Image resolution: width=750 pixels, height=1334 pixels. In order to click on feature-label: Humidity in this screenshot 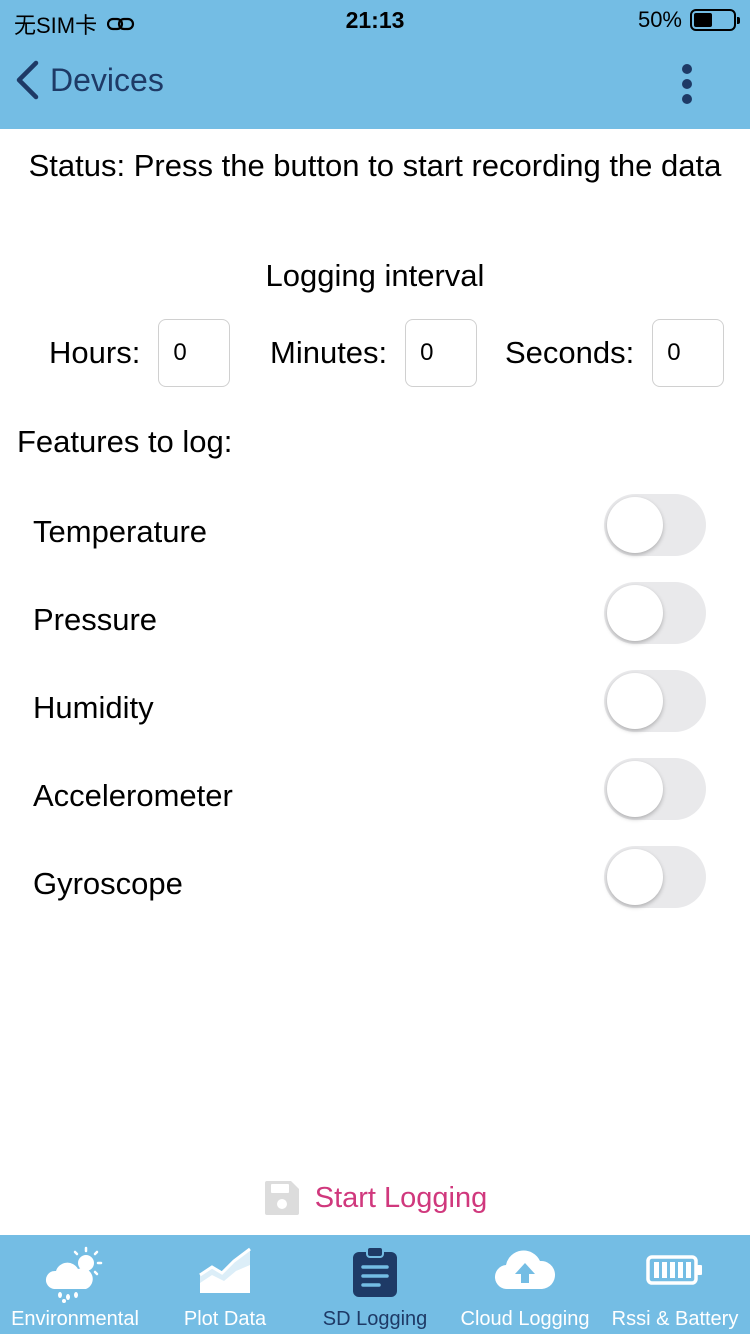, I will do `click(93, 707)`.